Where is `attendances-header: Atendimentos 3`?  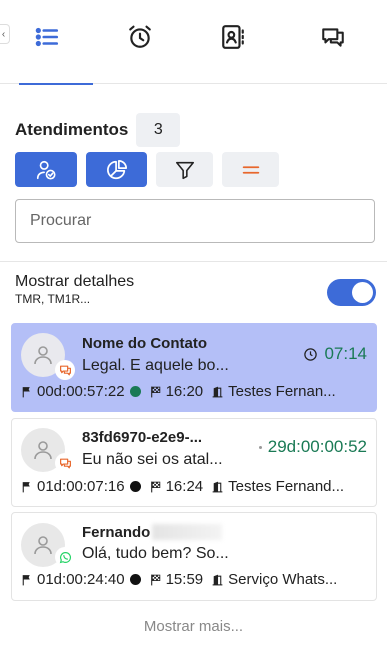
attendances-header: Atendimentos 3 is located at coordinates (98, 130).